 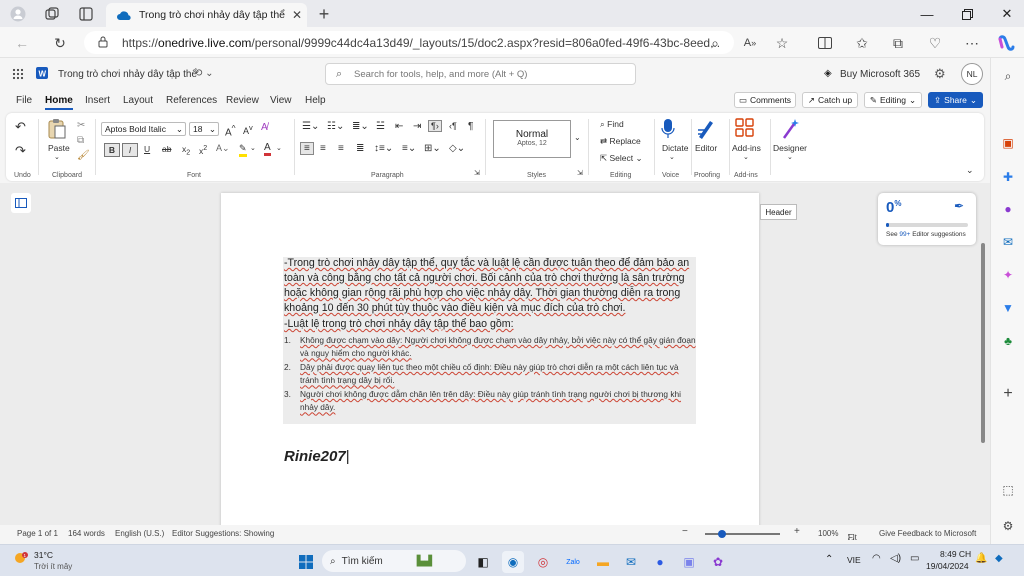 What do you see at coordinates (315, 100) in the screenshot?
I see `tab-help: Help` at bounding box center [315, 100].